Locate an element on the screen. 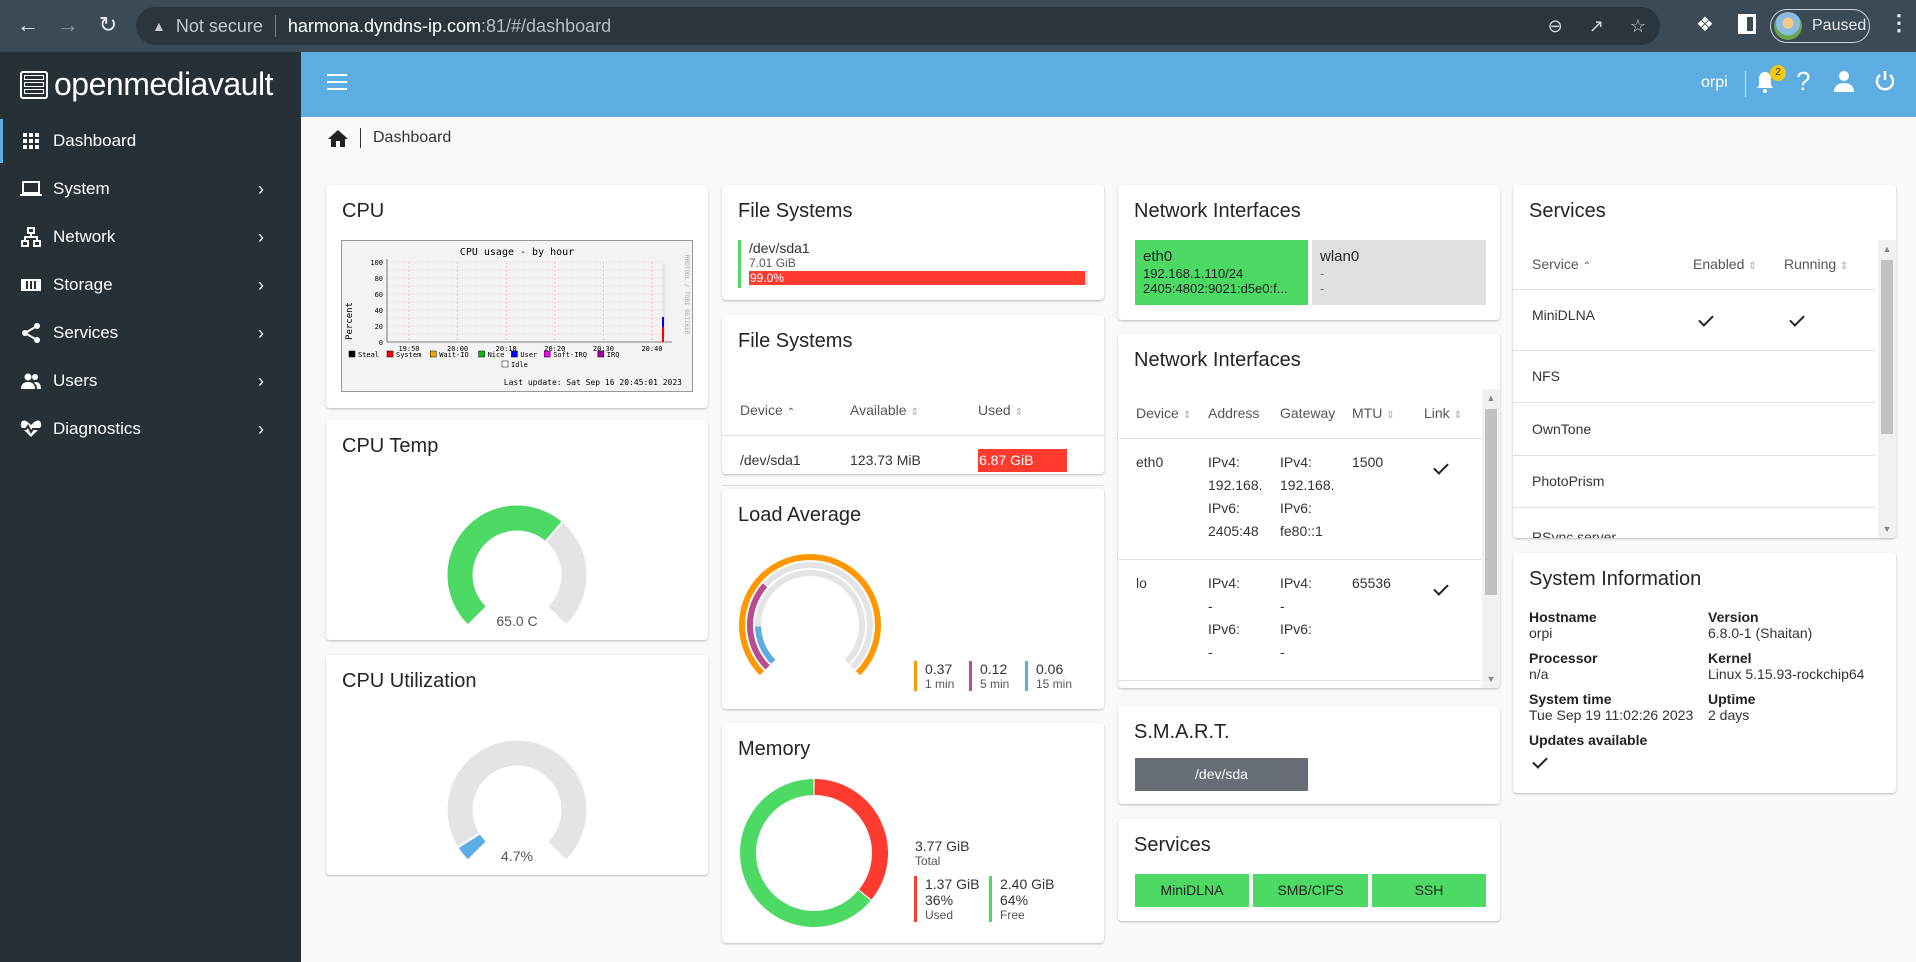 The height and width of the screenshot is (962, 1916). cpu-temp-gauge is located at coordinates (517, 565).